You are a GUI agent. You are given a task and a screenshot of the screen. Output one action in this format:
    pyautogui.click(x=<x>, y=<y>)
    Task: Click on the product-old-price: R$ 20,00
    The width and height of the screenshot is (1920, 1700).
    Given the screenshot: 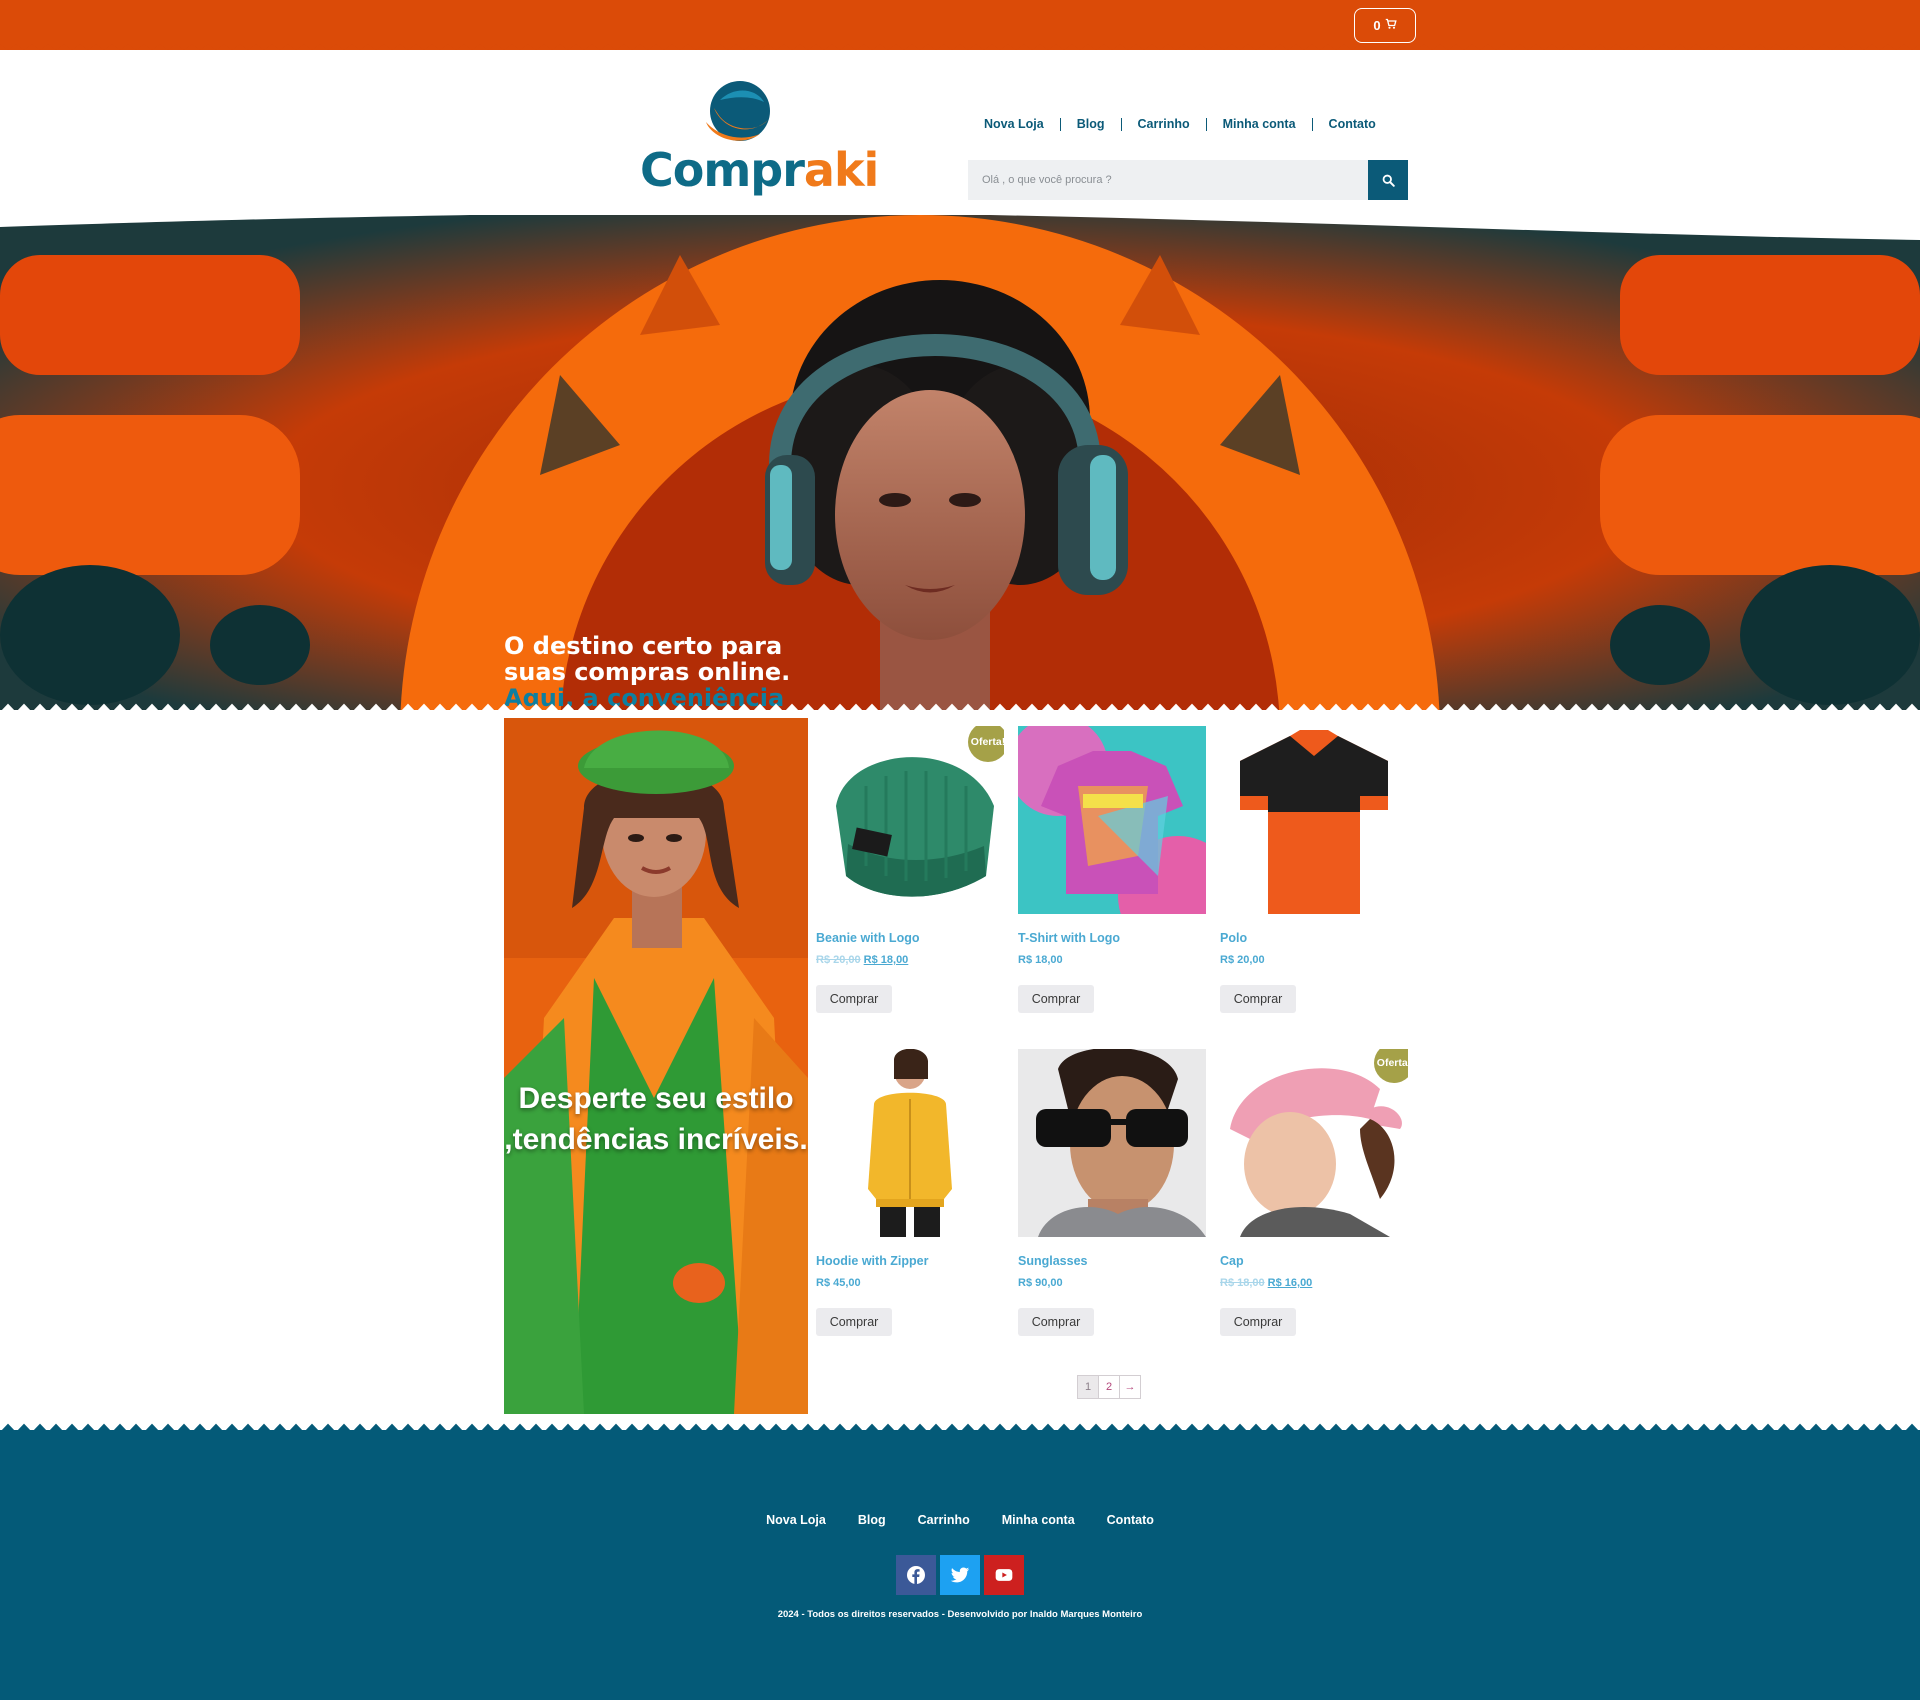 What is the action you would take?
    pyautogui.click(x=838, y=960)
    